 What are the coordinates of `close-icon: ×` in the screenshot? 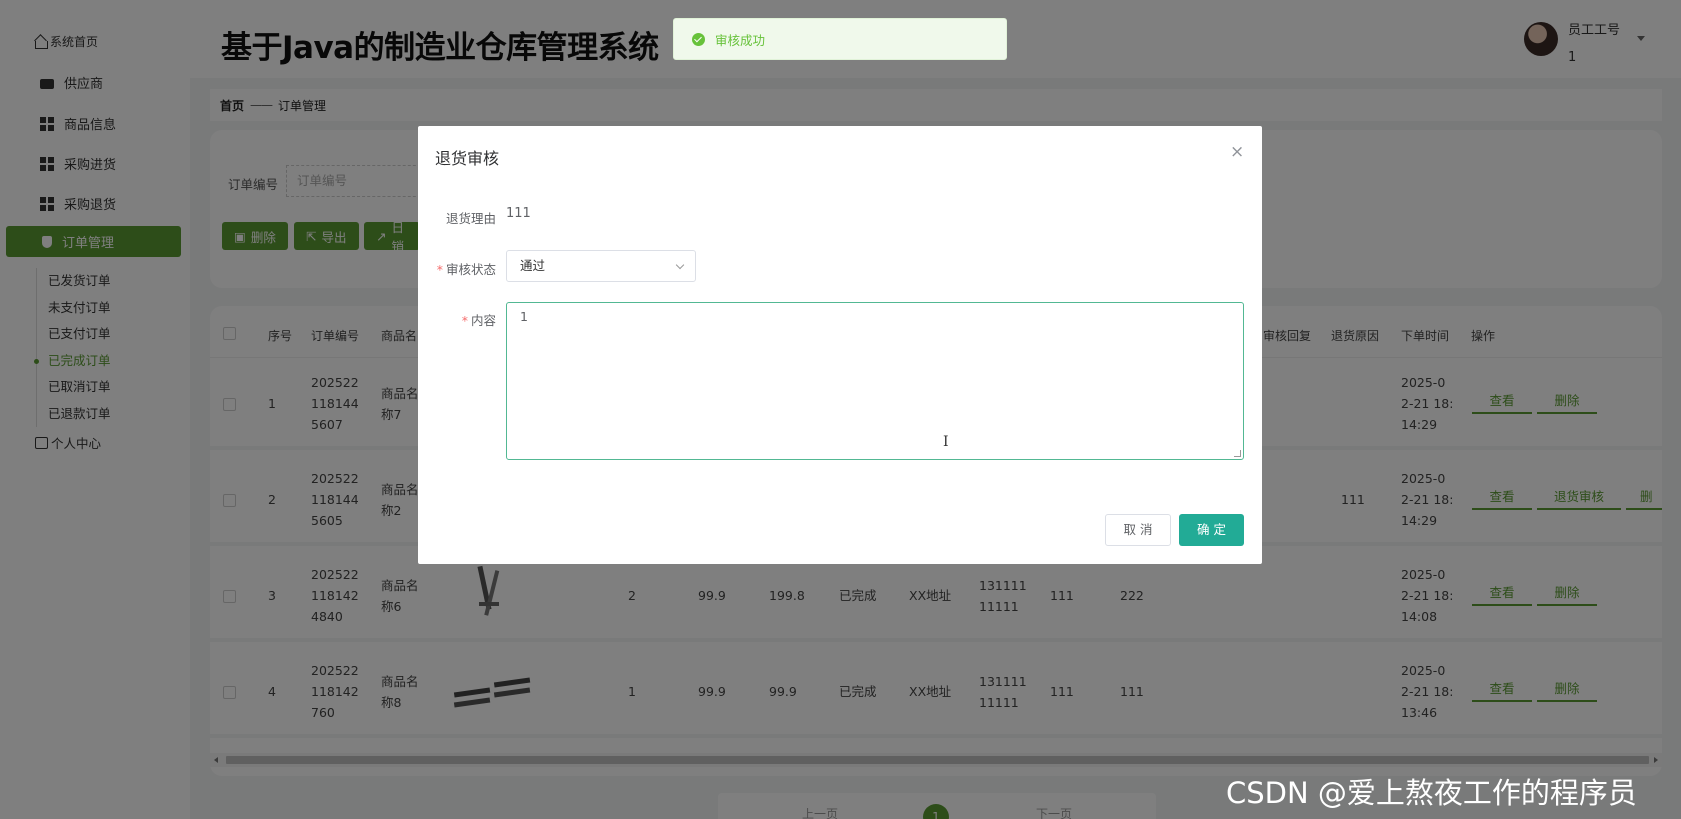 It's located at (1237, 152).